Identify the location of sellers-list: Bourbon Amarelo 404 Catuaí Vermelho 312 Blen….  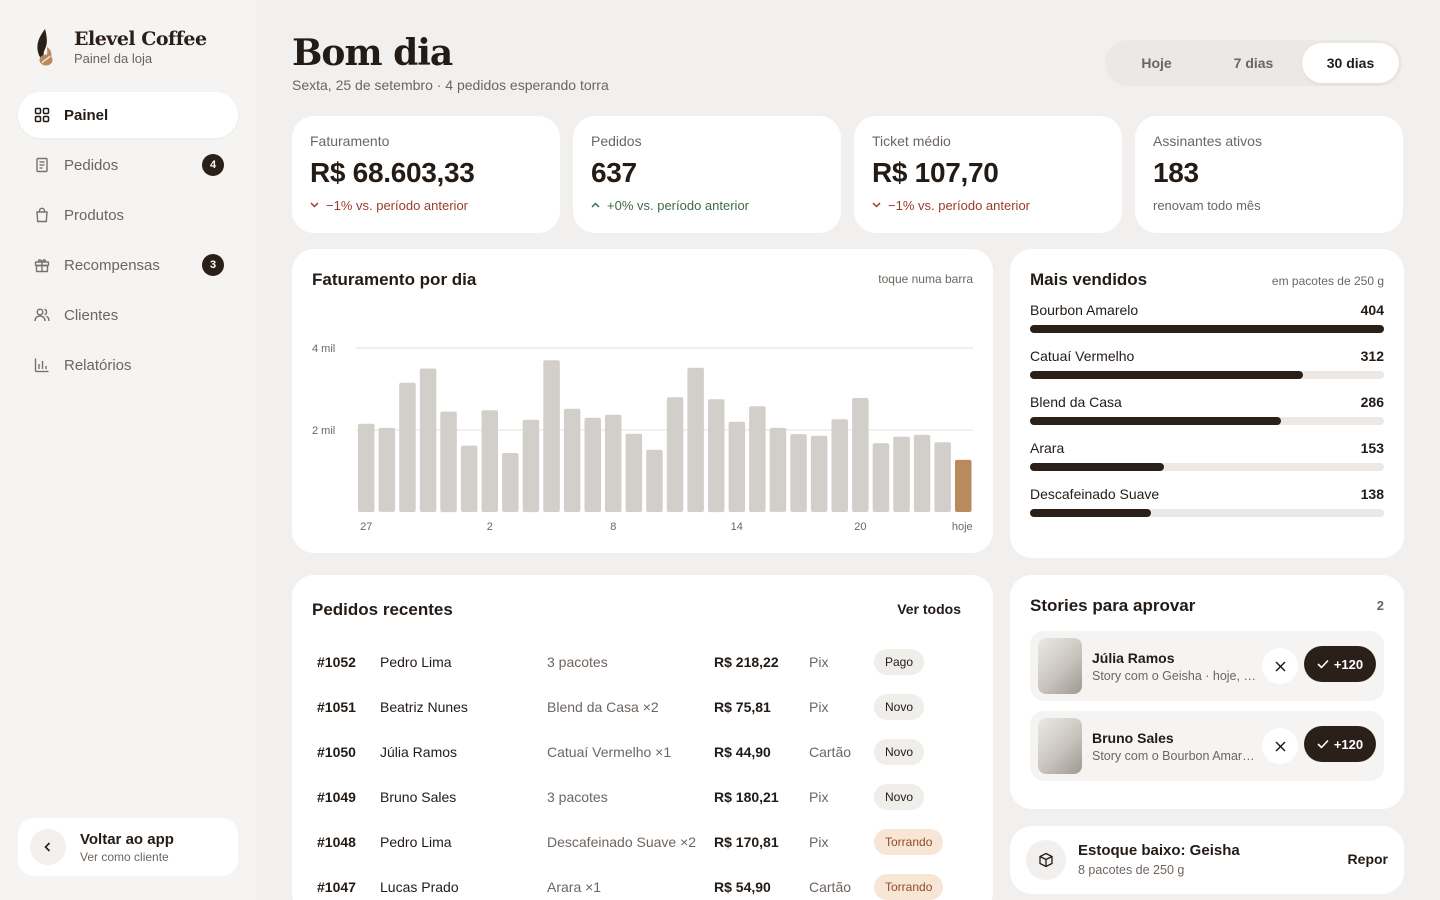
(1207, 409).